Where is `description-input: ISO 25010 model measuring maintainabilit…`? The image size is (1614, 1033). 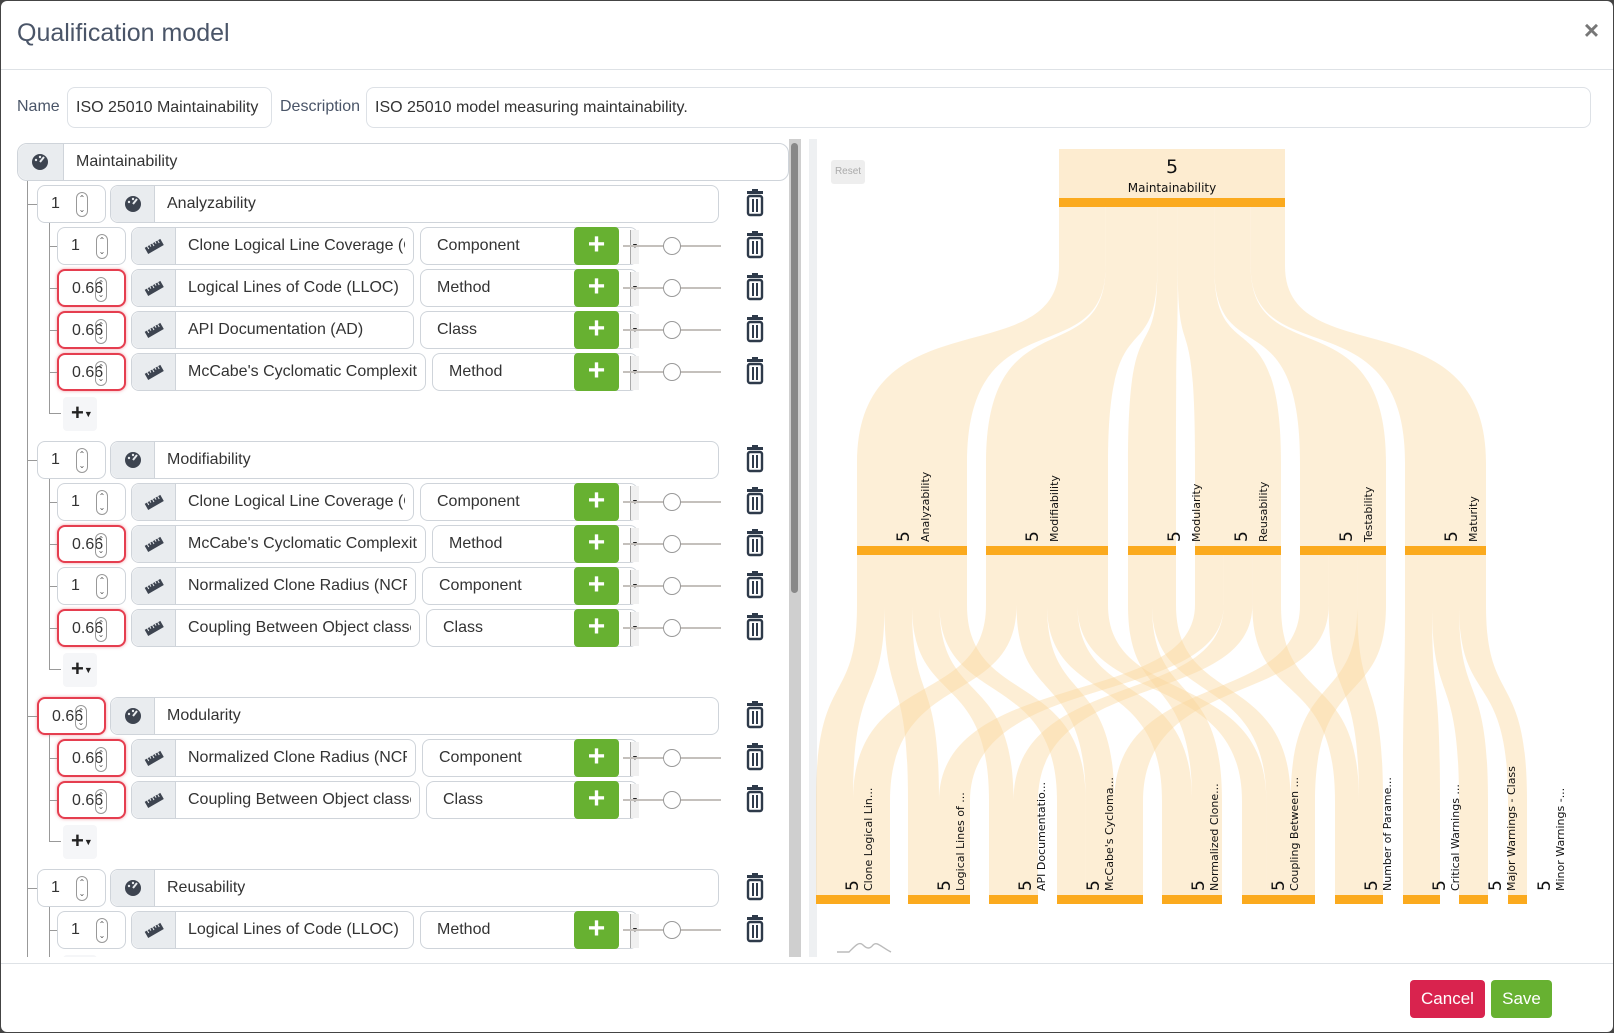 description-input: ISO 25010 model measuring maintainabilit… is located at coordinates (978, 107).